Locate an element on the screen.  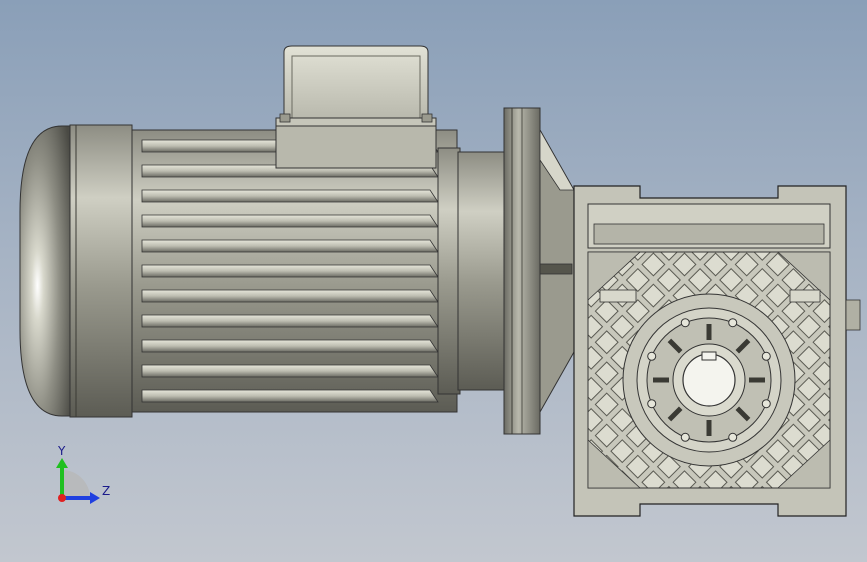
output-hub is located at coordinates (709, 380).